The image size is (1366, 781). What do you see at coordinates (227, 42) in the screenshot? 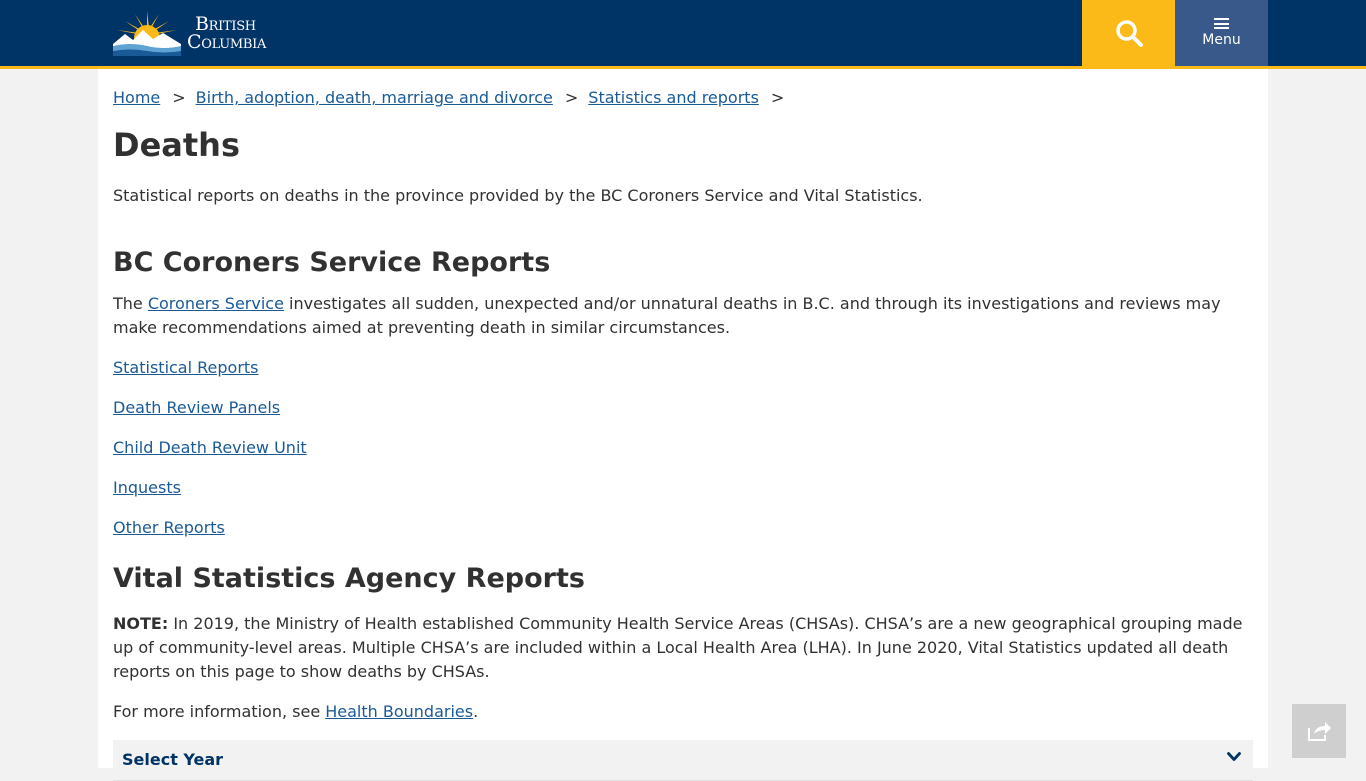
I see `logo-line-2: Columbia` at bounding box center [227, 42].